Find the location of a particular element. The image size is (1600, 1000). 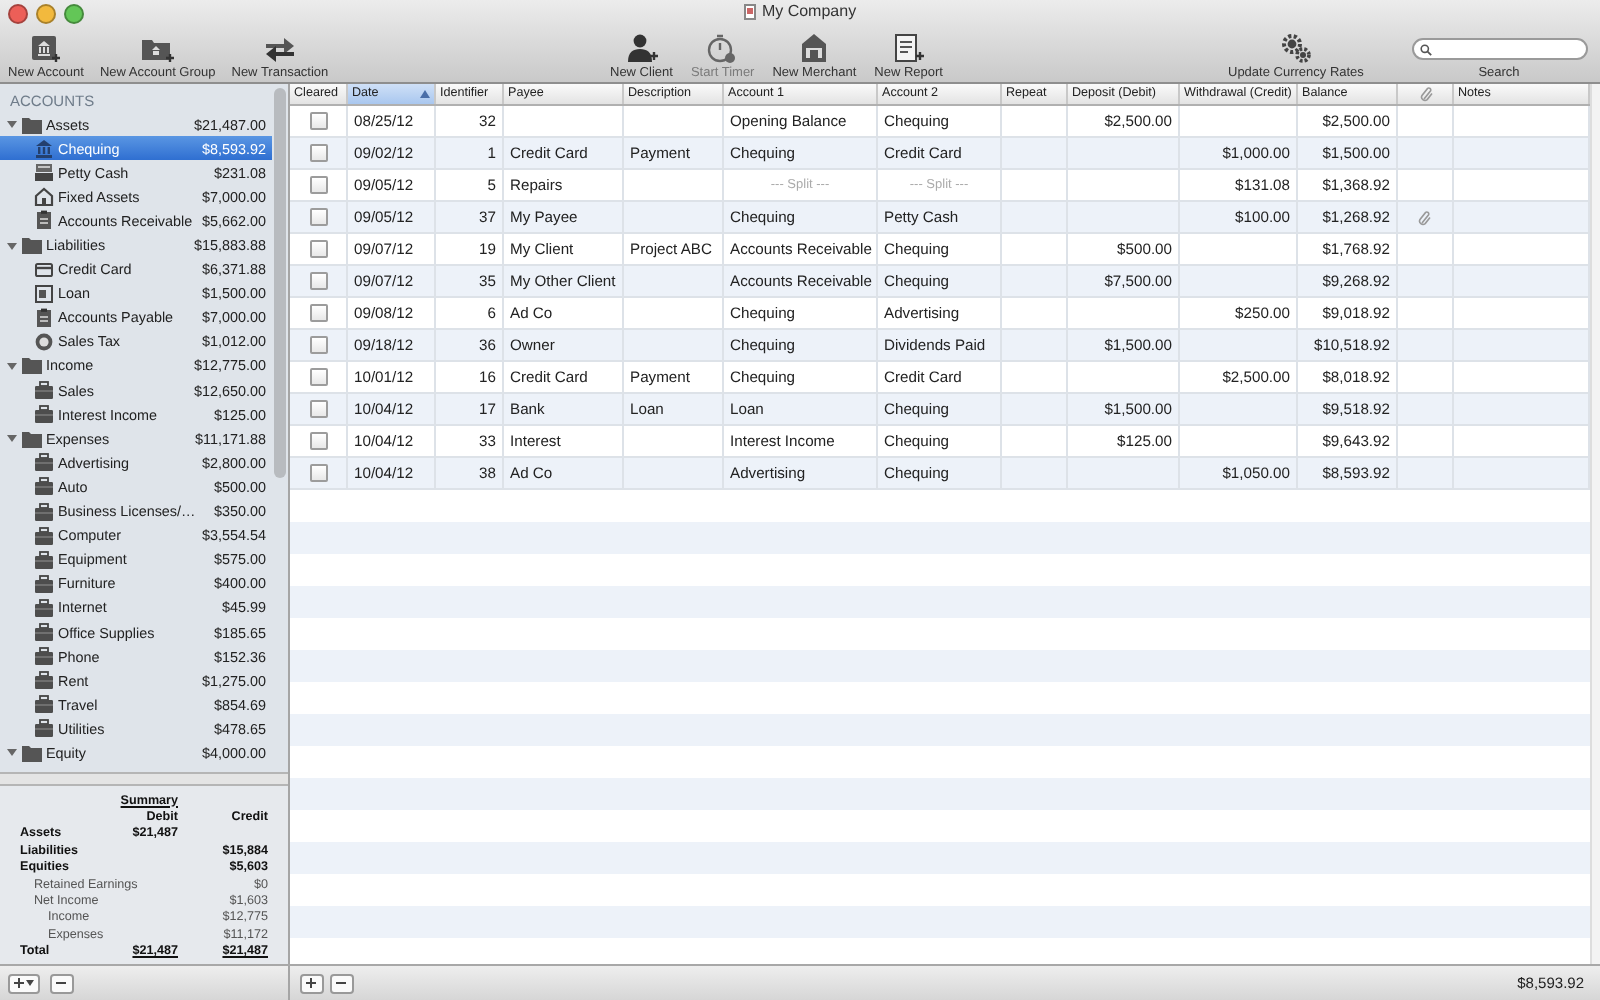

seal-icon is located at coordinates (44, 341).